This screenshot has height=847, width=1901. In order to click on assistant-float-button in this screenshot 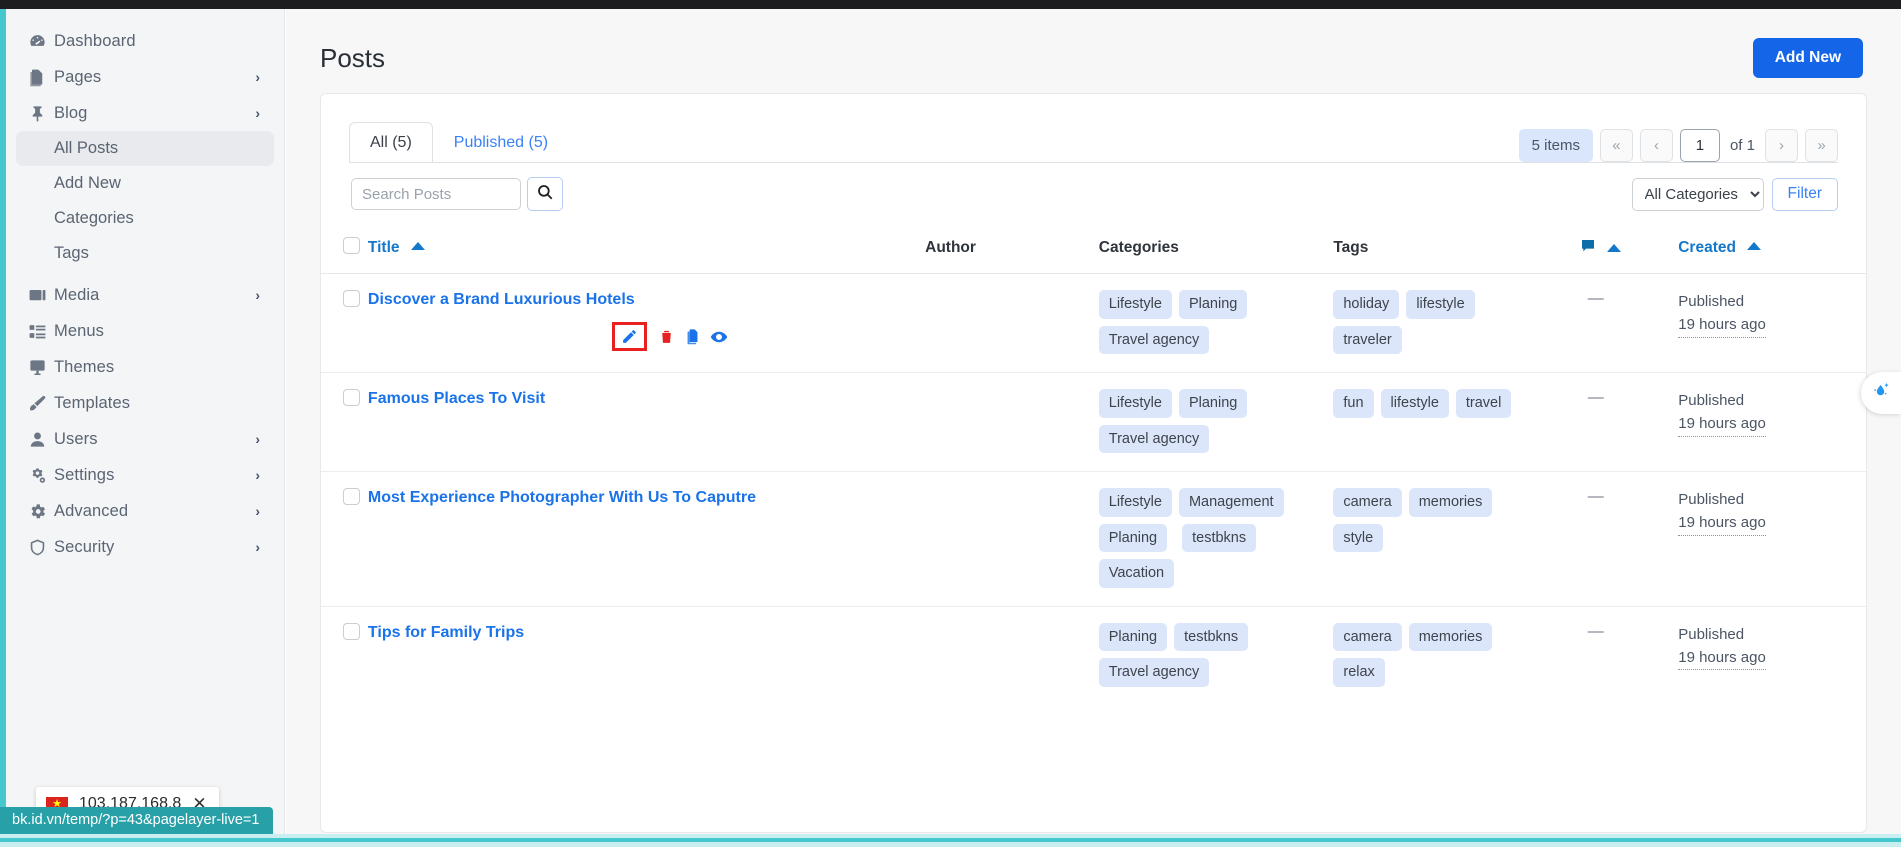, I will do `click(1881, 393)`.